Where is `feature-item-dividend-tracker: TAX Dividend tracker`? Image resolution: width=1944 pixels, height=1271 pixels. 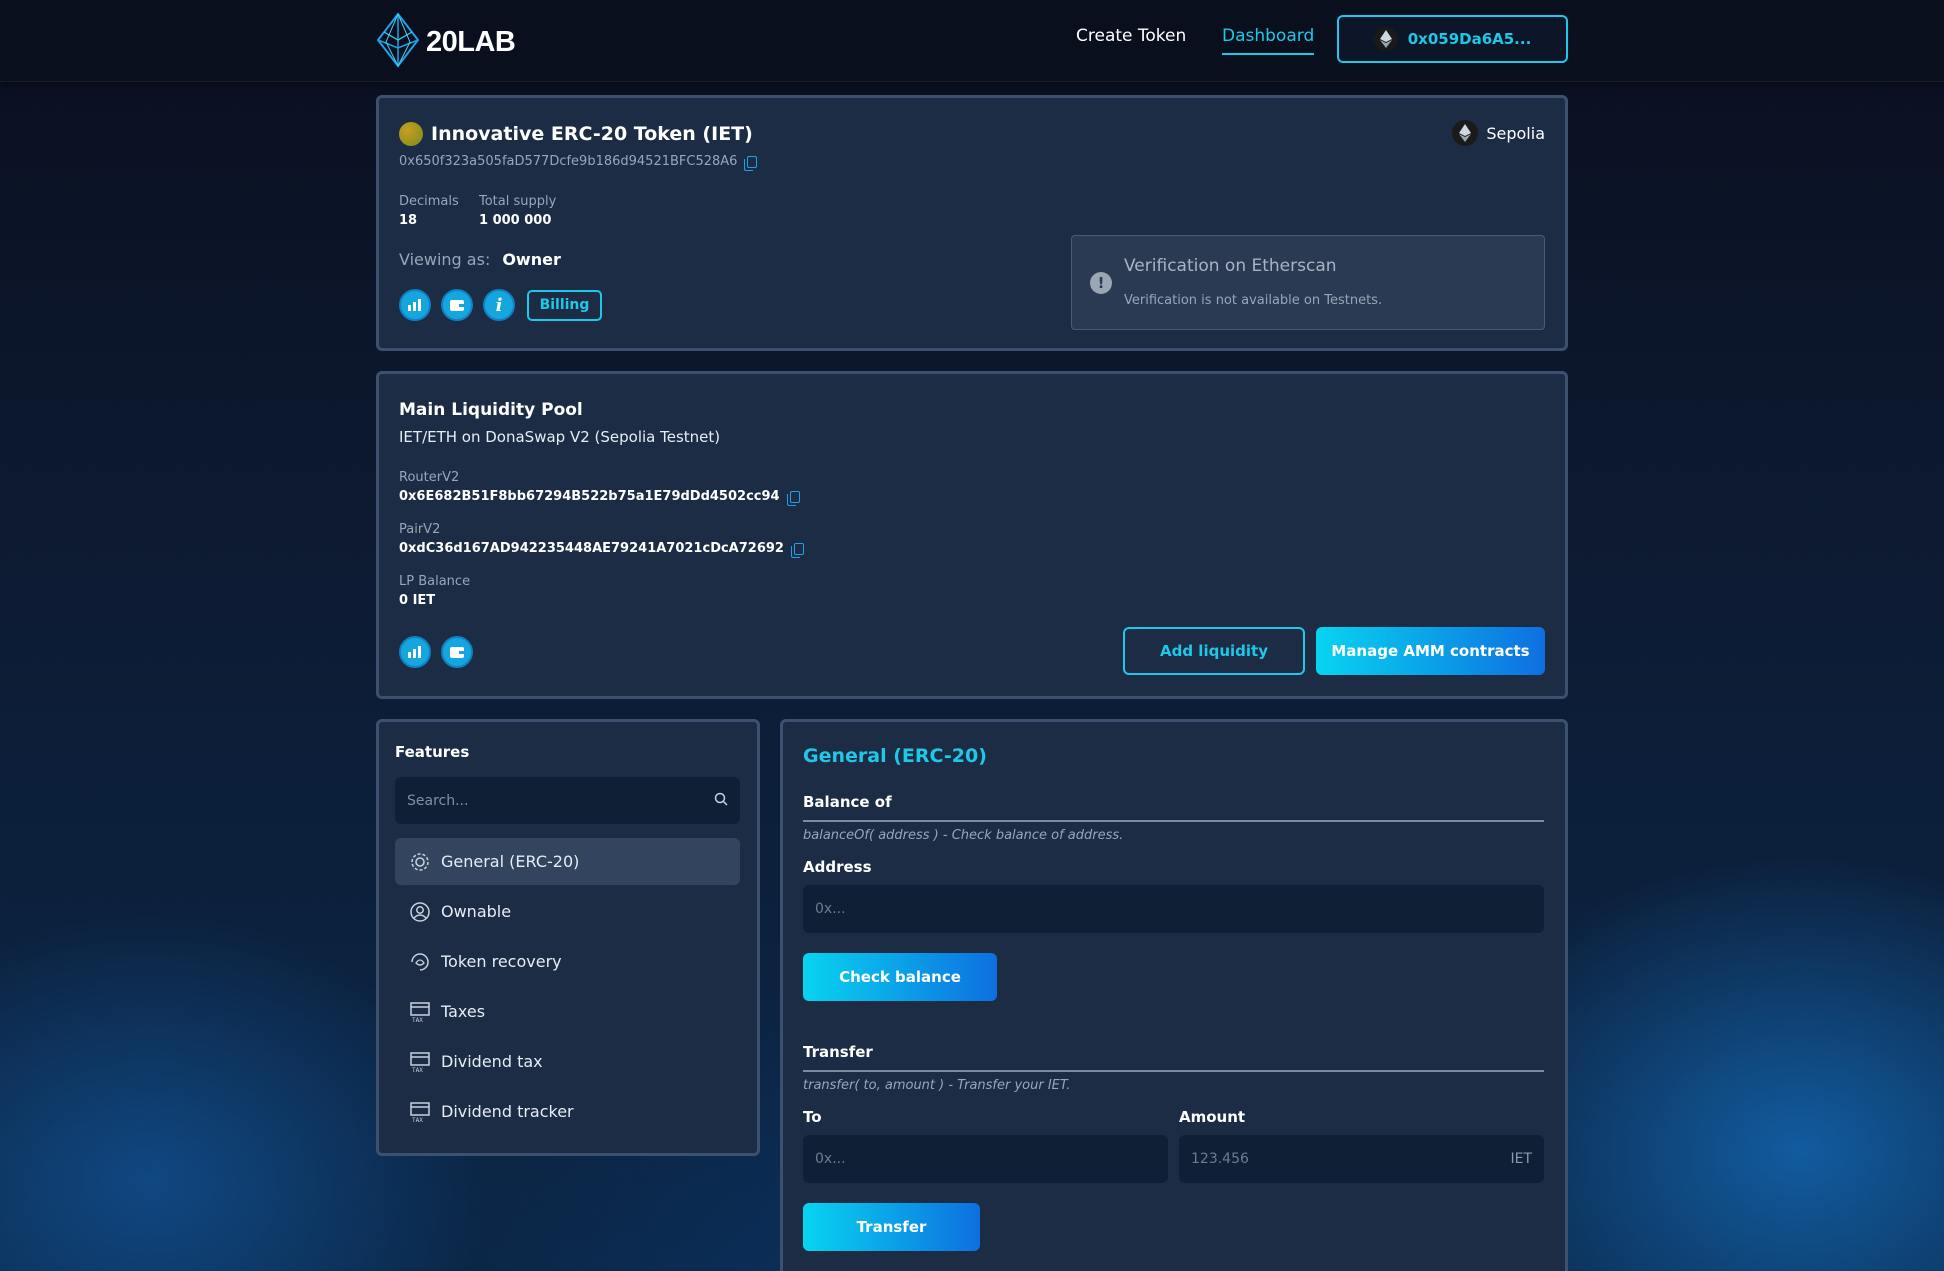
feature-item-dividend-tracker: TAX Dividend tracker is located at coordinates (567, 1111).